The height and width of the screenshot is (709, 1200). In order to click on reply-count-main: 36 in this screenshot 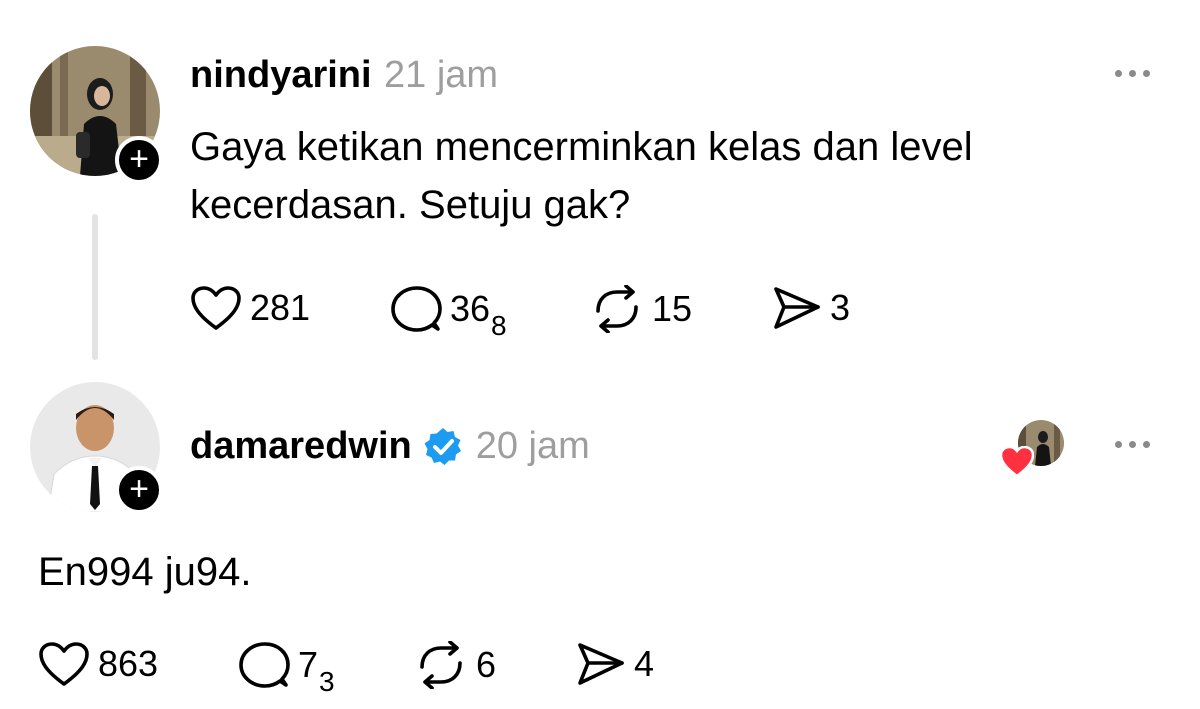, I will do `click(470, 308)`.